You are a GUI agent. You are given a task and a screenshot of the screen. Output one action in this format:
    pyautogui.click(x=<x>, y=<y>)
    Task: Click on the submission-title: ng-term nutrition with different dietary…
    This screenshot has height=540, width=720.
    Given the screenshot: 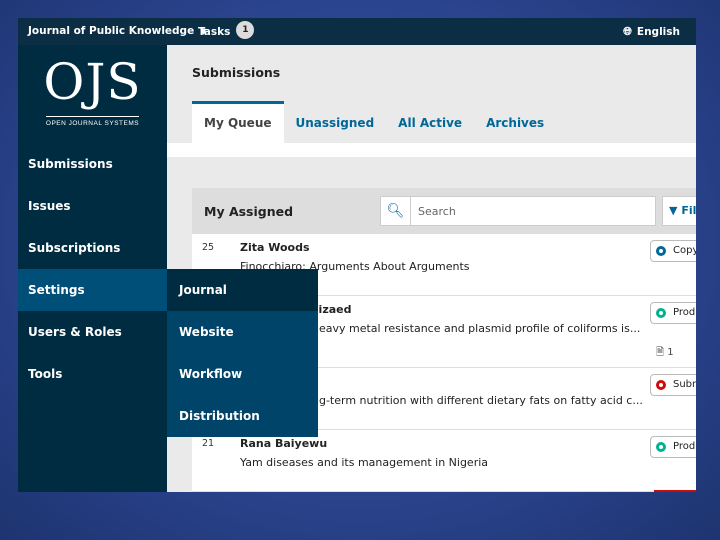 What is the action you would take?
    pyautogui.click(x=477, y=400)
    